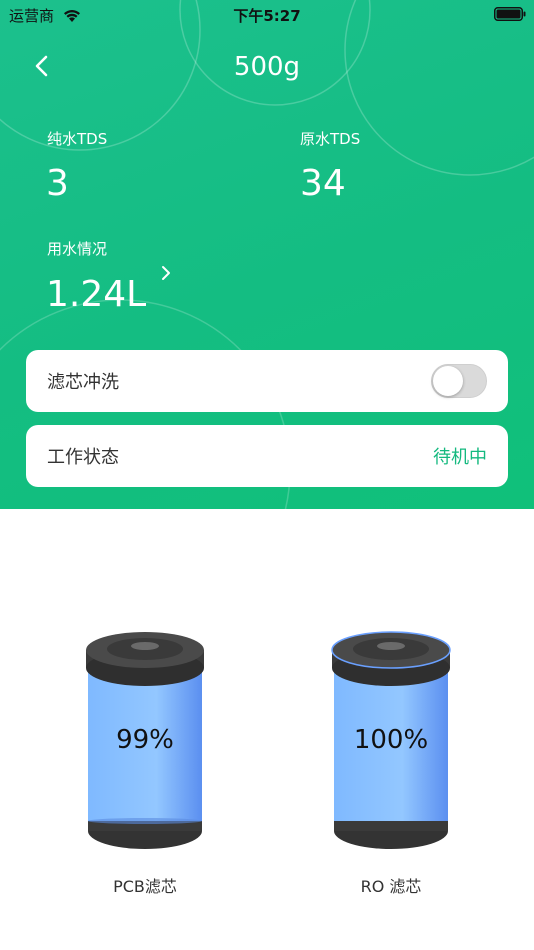 Image resolution: width=534 pixels, height=950 pixels. Describe the element at coordinates (267, 381) in the screenshot. I see `filter-flush-card: 滤芯冲洗` at that location.